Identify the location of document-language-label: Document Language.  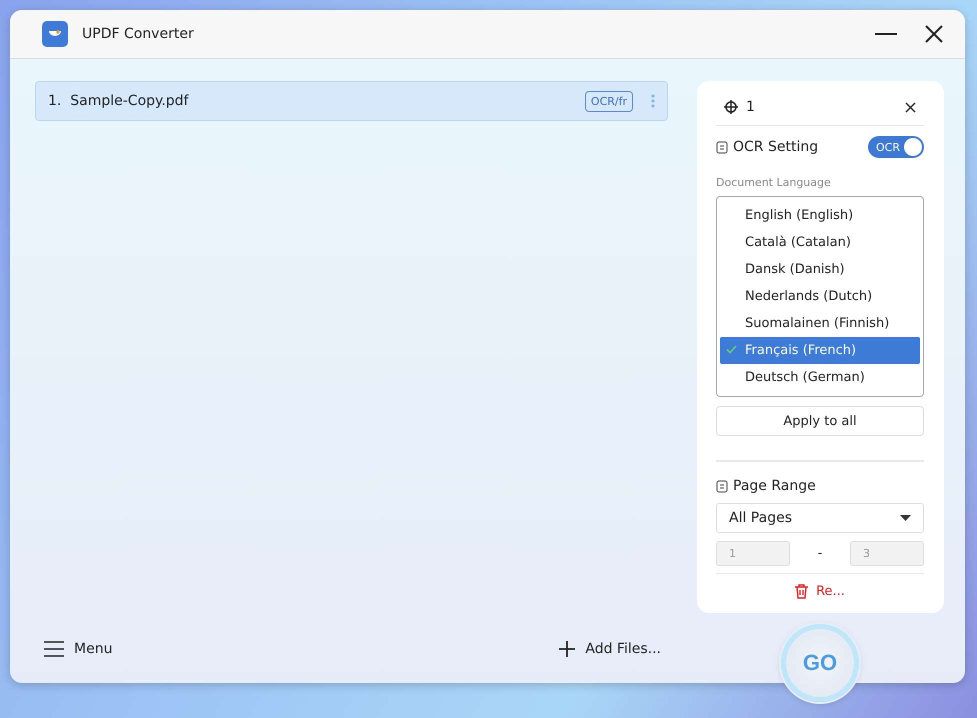
(774, 182).